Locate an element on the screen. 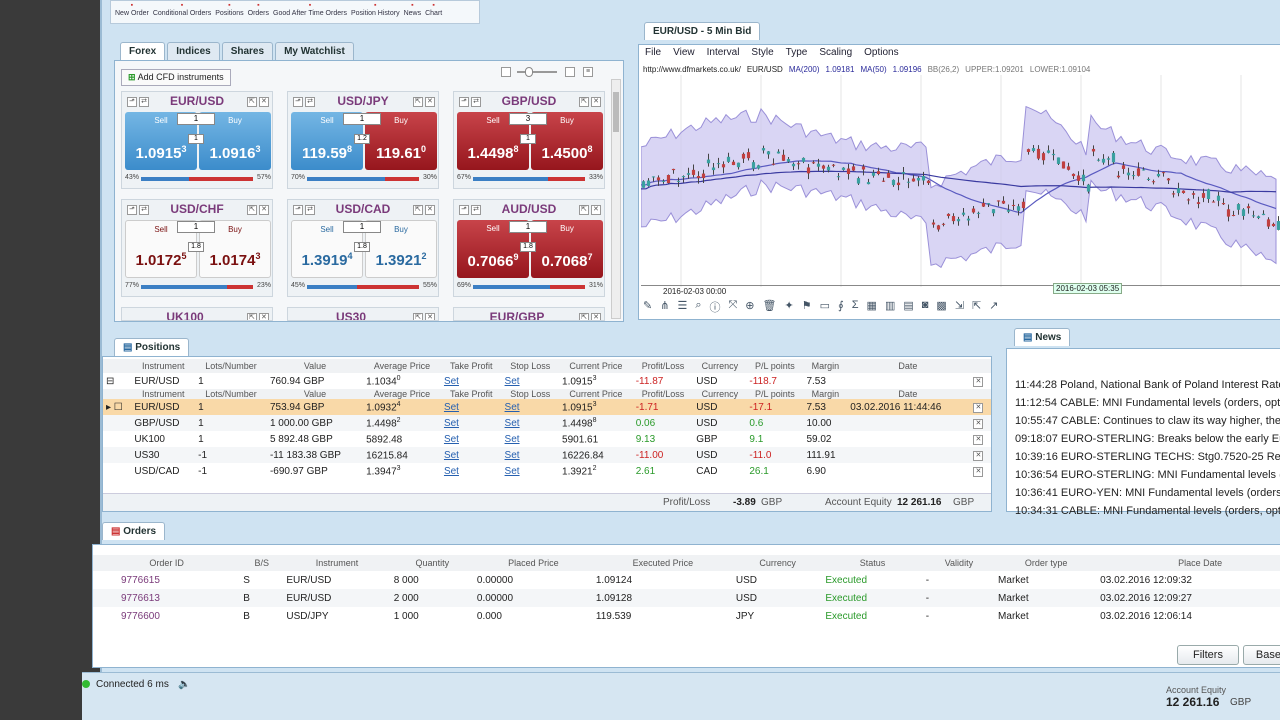  chart-menu-item: Type is located at coordinates (797, 52).